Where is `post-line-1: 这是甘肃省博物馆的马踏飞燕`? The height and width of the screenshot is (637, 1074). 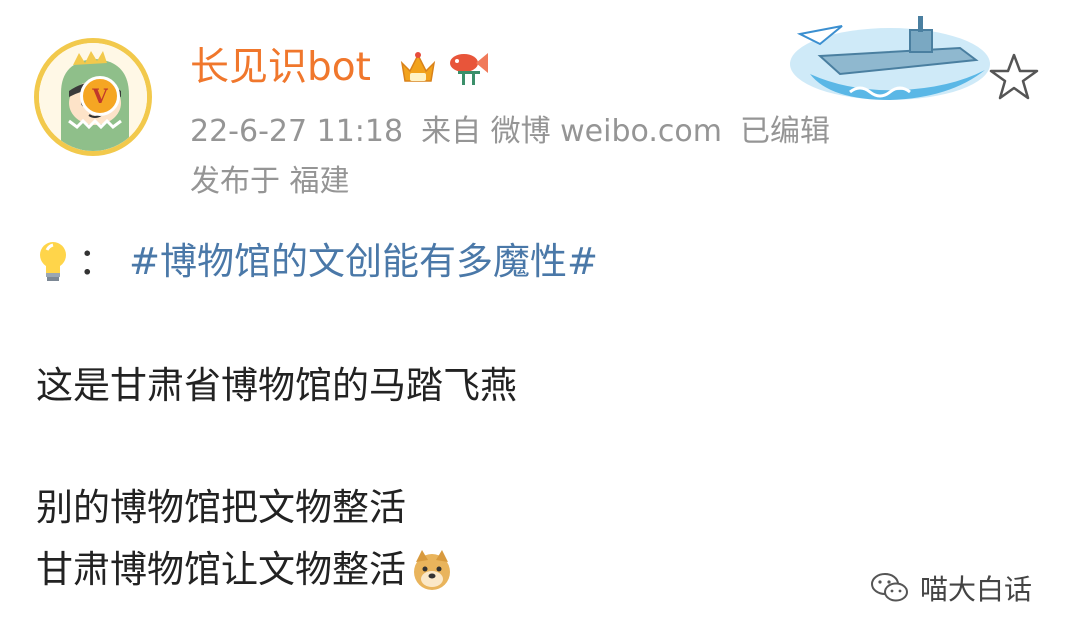 post-line-1: 这是甘肃省博物馆的马踏飞燕 is located at coordinates (276, 385).